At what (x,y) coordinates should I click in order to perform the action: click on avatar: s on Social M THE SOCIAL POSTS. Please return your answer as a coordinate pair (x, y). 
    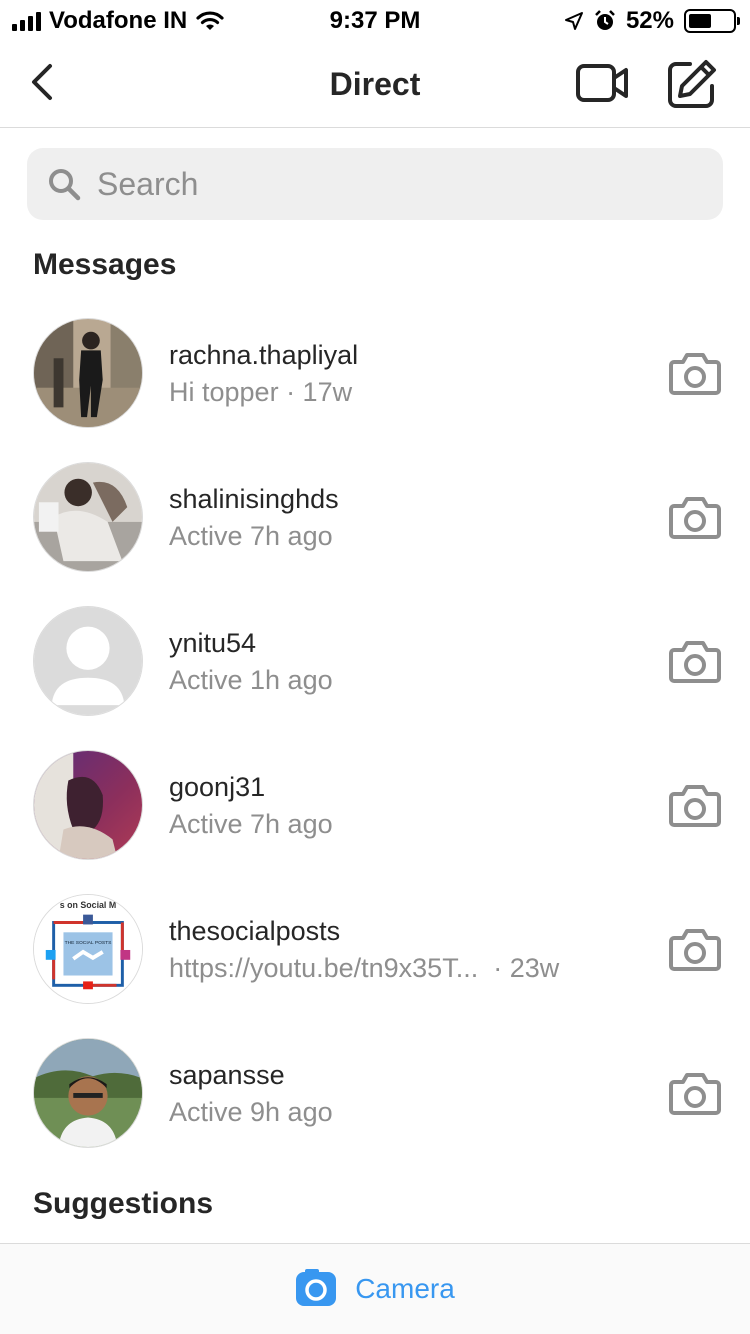
    Looking at the image, I should click on (88, 949).